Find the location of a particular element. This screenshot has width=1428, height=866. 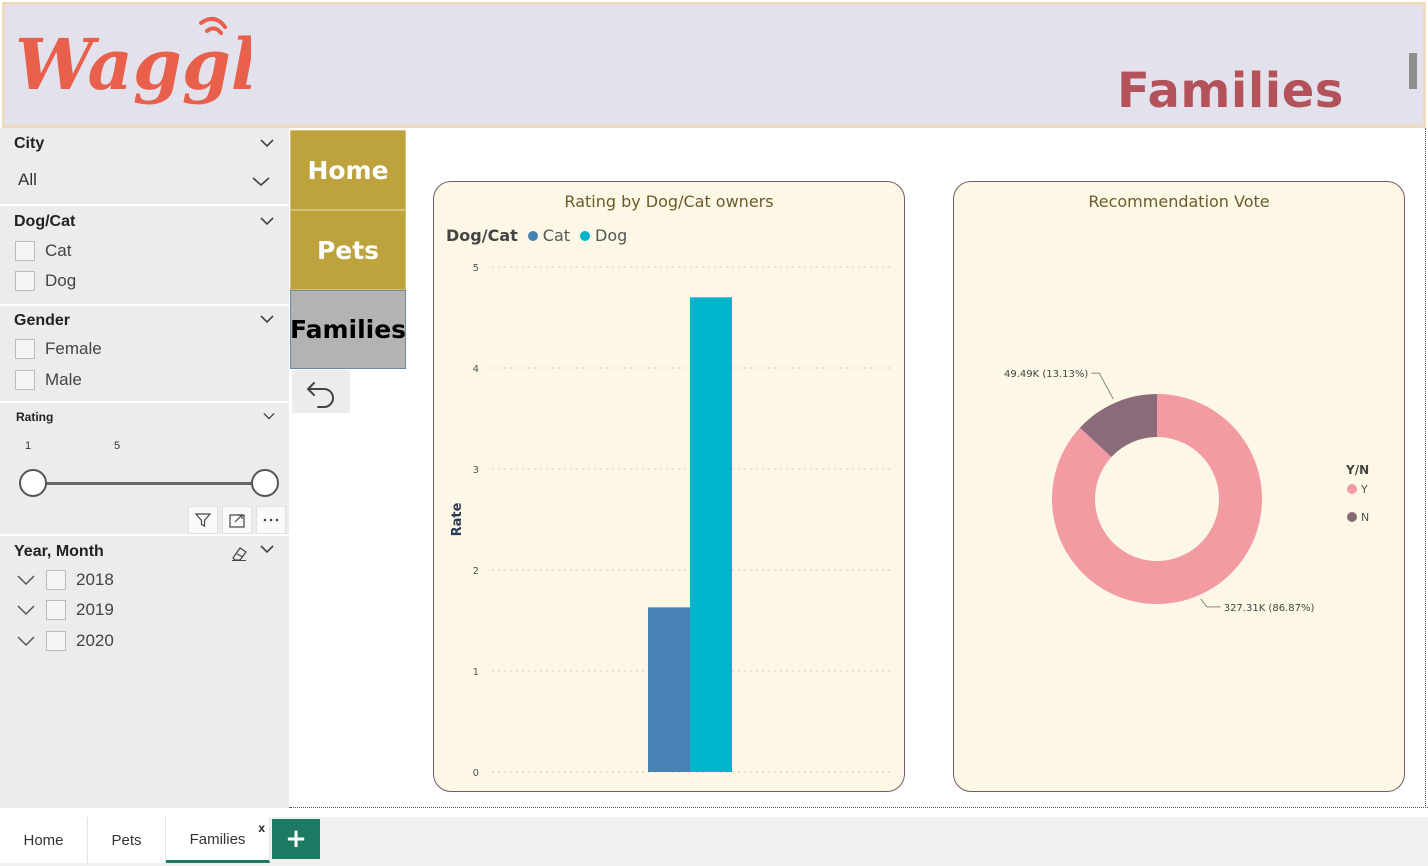

tab-pets: Pets is located at coordinates (127, 840).